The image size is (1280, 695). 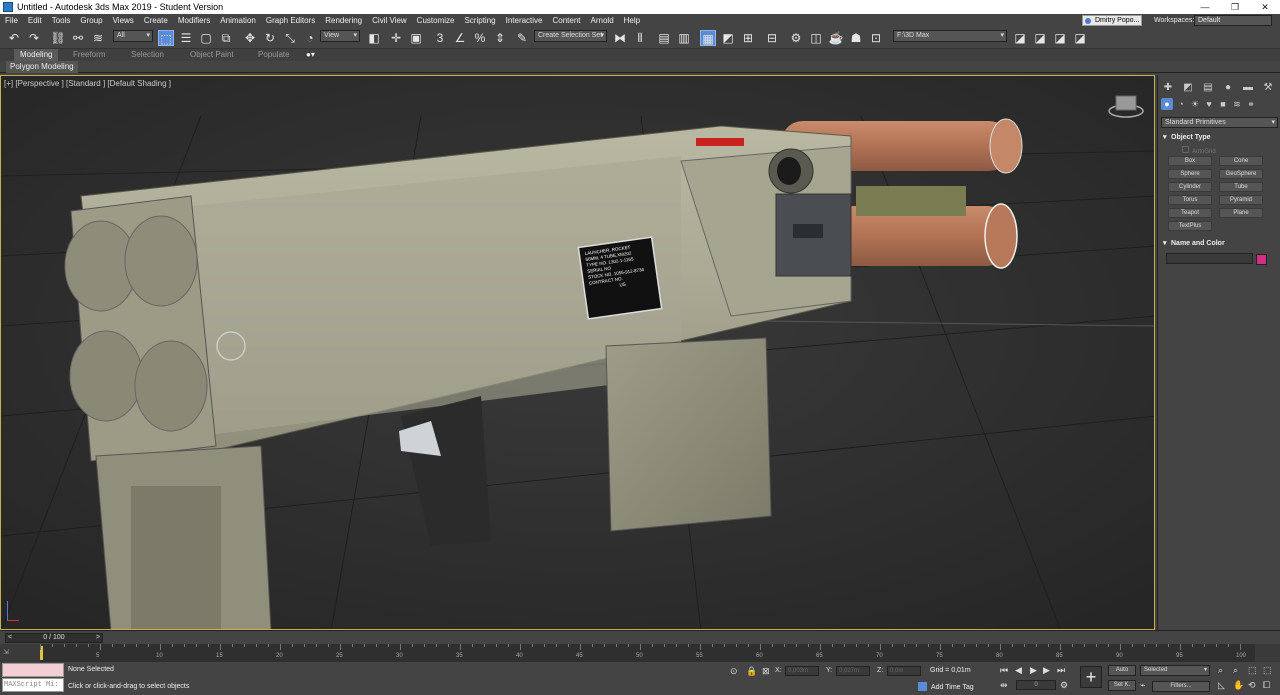 What do you see at coordinates (1142, 685) in the screenshot?
I see `default-in-out-tangent-icon: ⌁` at bounding box center [1142, 685].